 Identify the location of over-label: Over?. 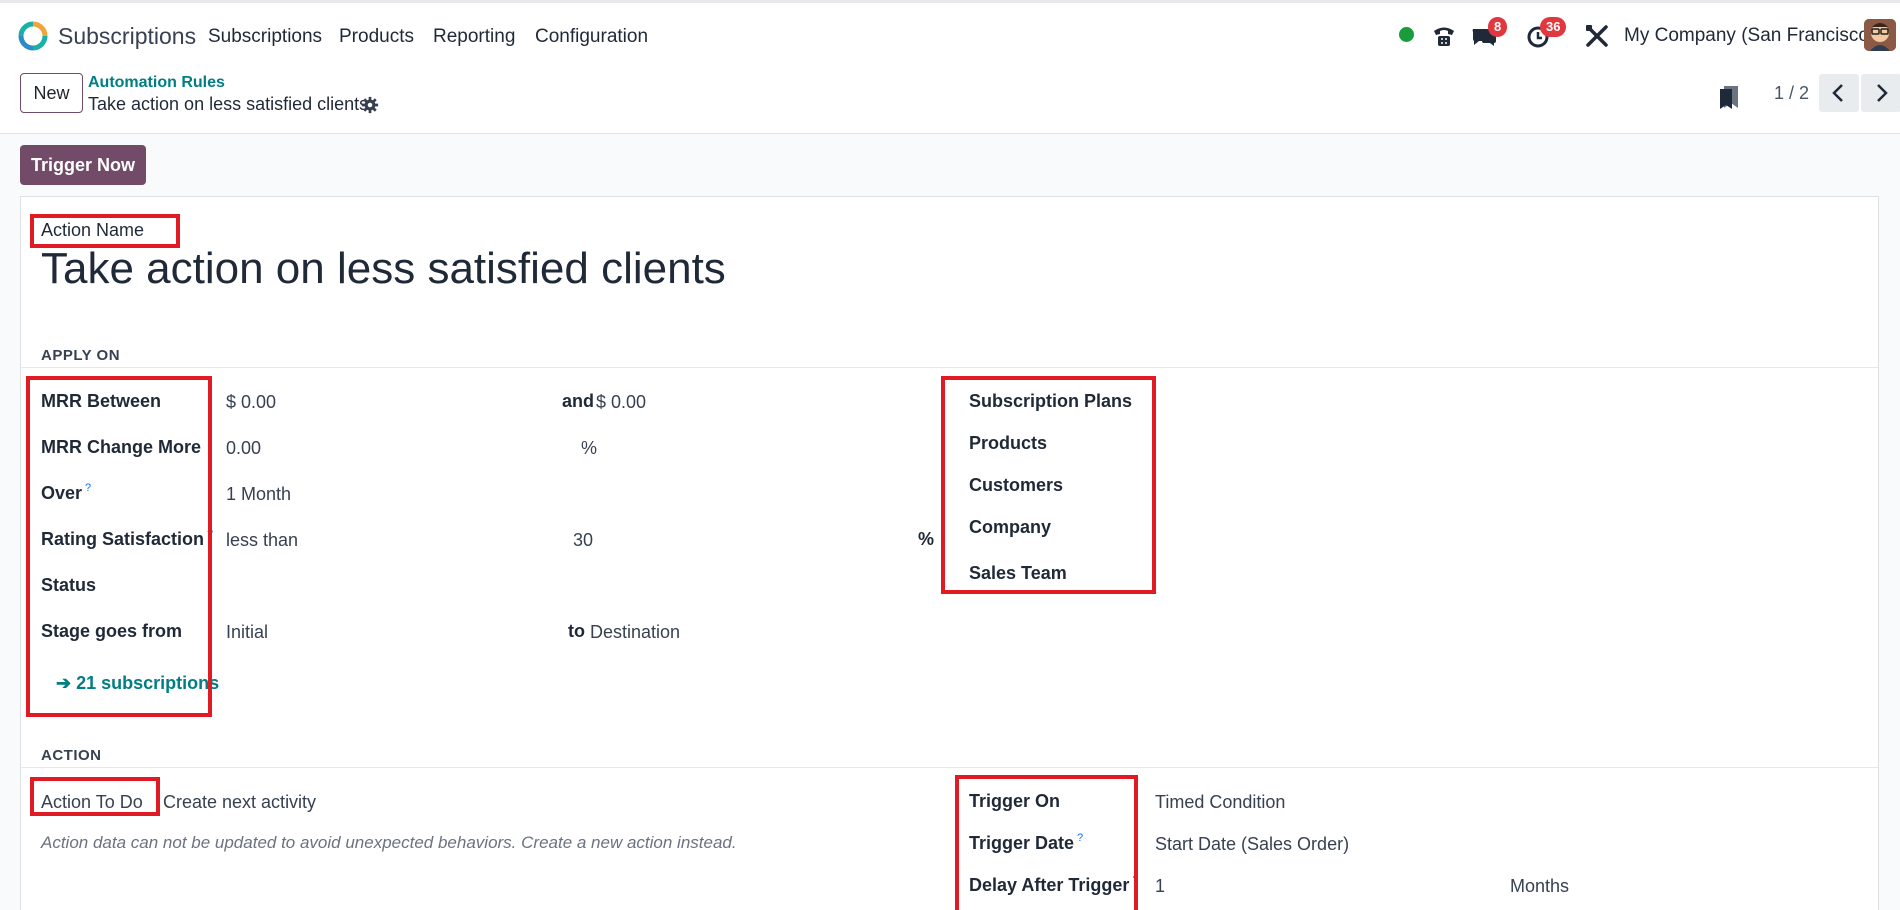
(66, 492).